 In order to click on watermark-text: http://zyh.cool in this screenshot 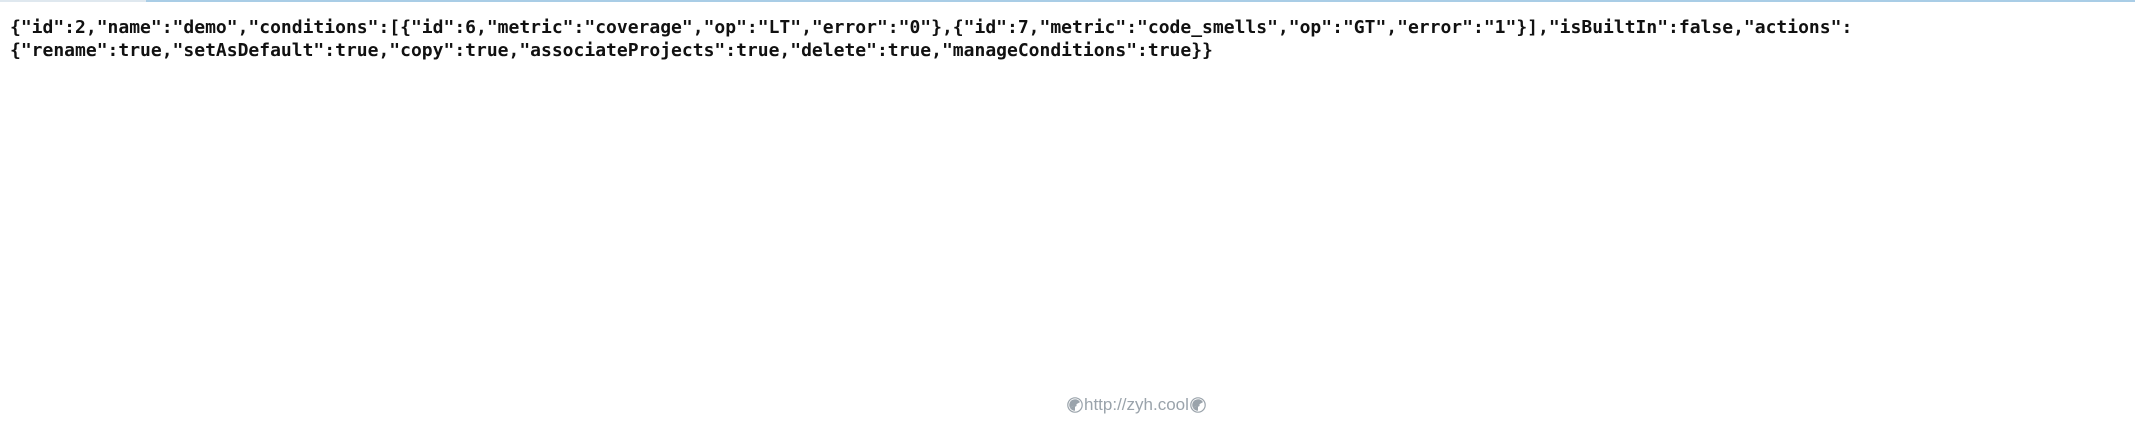, I will do `click(1136, 404)`.